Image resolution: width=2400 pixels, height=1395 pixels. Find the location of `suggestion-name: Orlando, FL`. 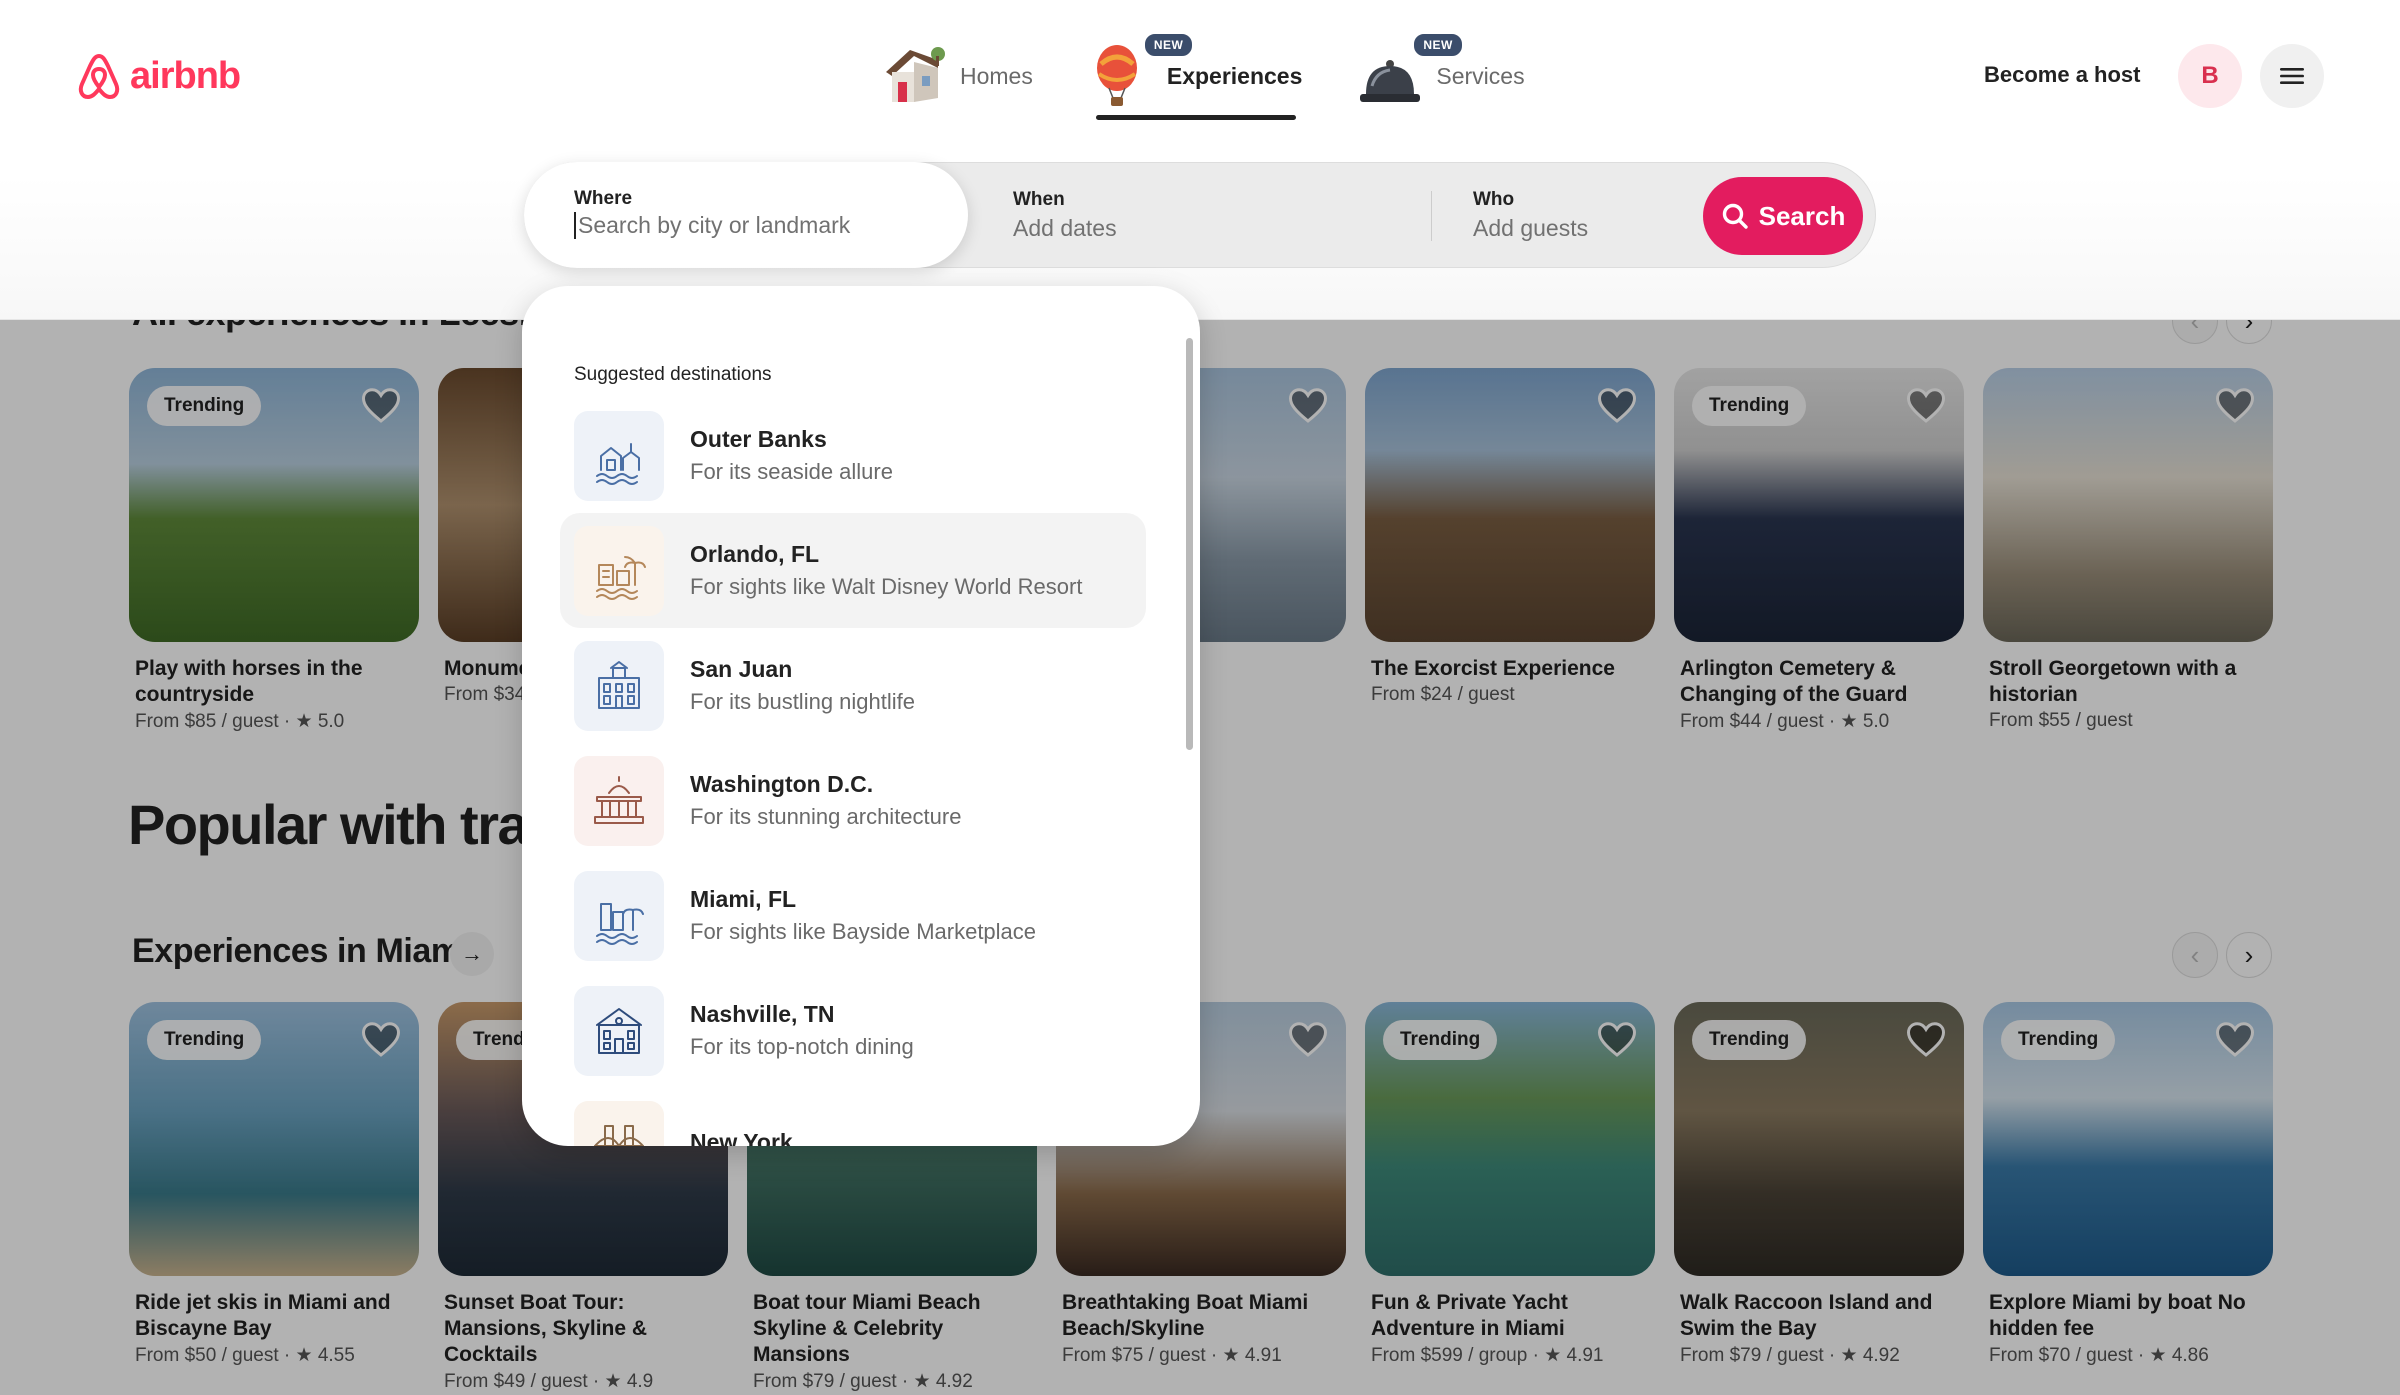

suggestion-name: Orlando, FL is located at coordinates (755, 554).